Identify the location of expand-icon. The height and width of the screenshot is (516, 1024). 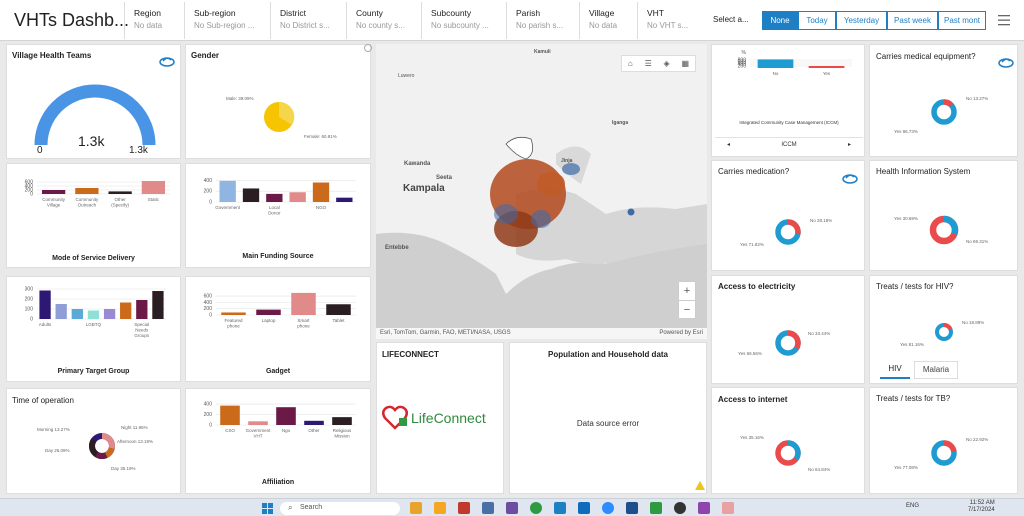
(368, 48).